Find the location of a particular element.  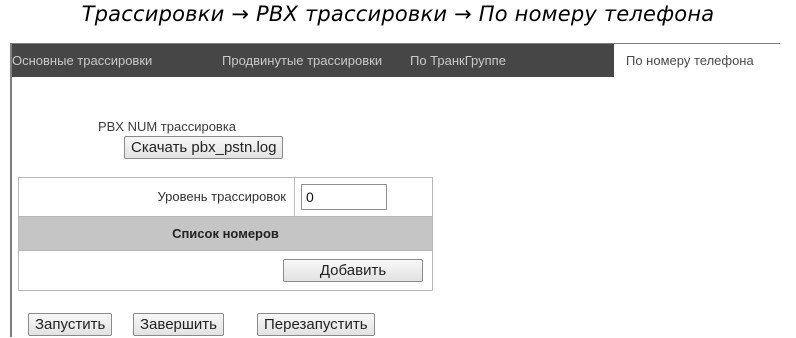

download-log-button: Скачать pbx_pstn.log is located at coordinates (204, 147).